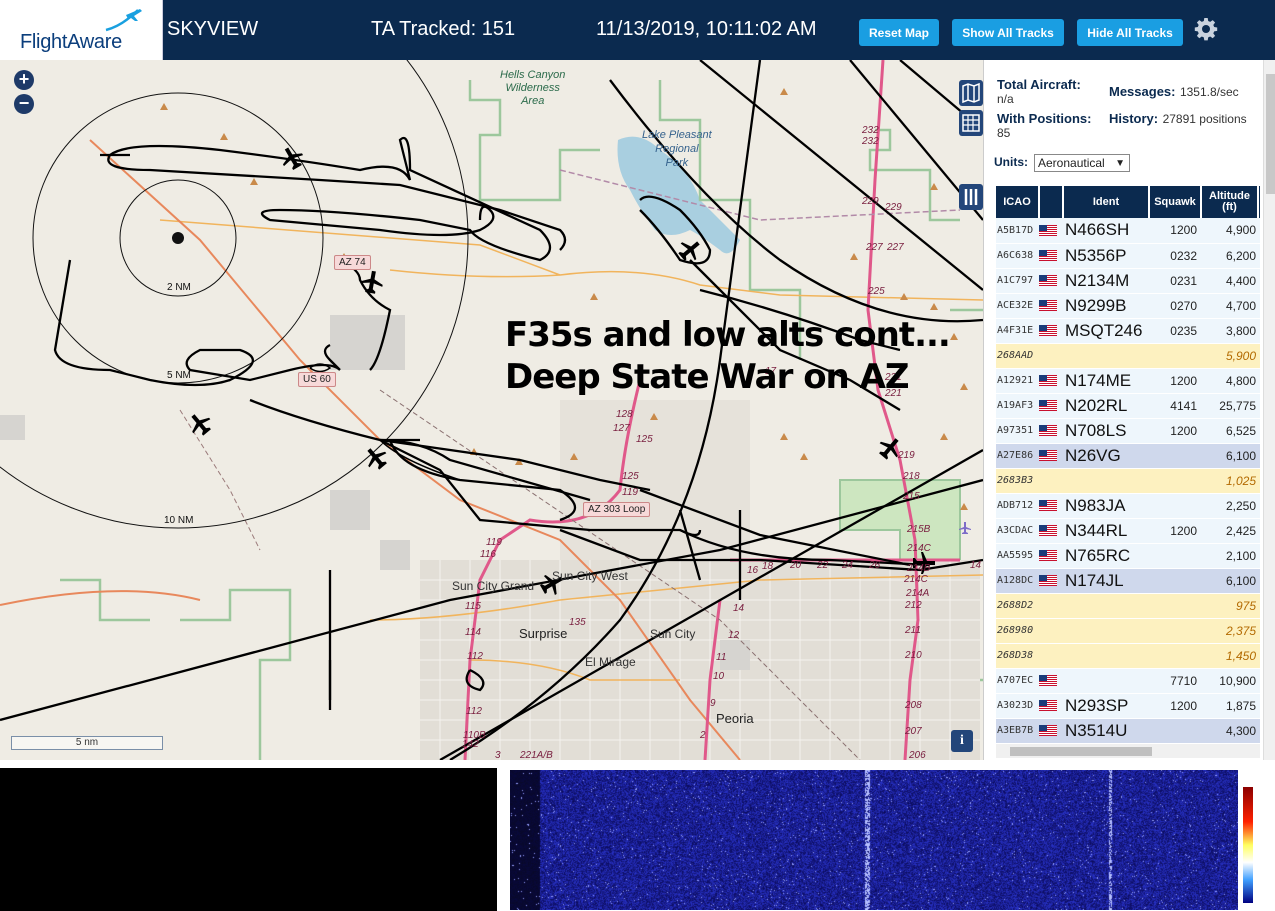  What do you see at coordinates (1128, 606) in the screenshot?
I see `aircraft-row: 2688D2 975▼` at bounding box center [1128, 606].